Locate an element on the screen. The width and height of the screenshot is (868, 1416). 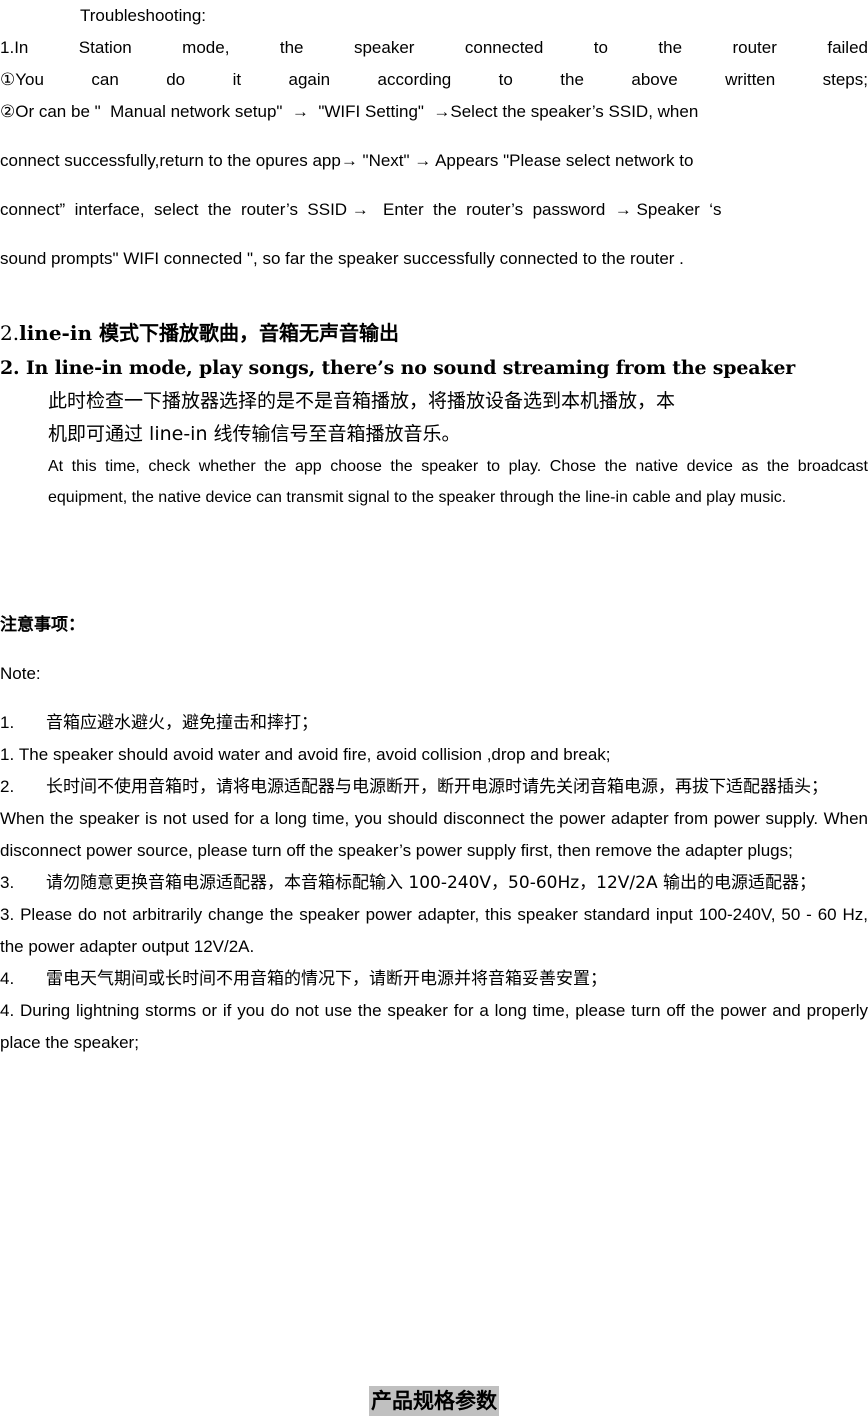
note-item-4-cn-text: 雷电天气期间或长时间不用音箱的情况下，请断开电源并将音箱妥善安置； is located at coordinates (326, 979).